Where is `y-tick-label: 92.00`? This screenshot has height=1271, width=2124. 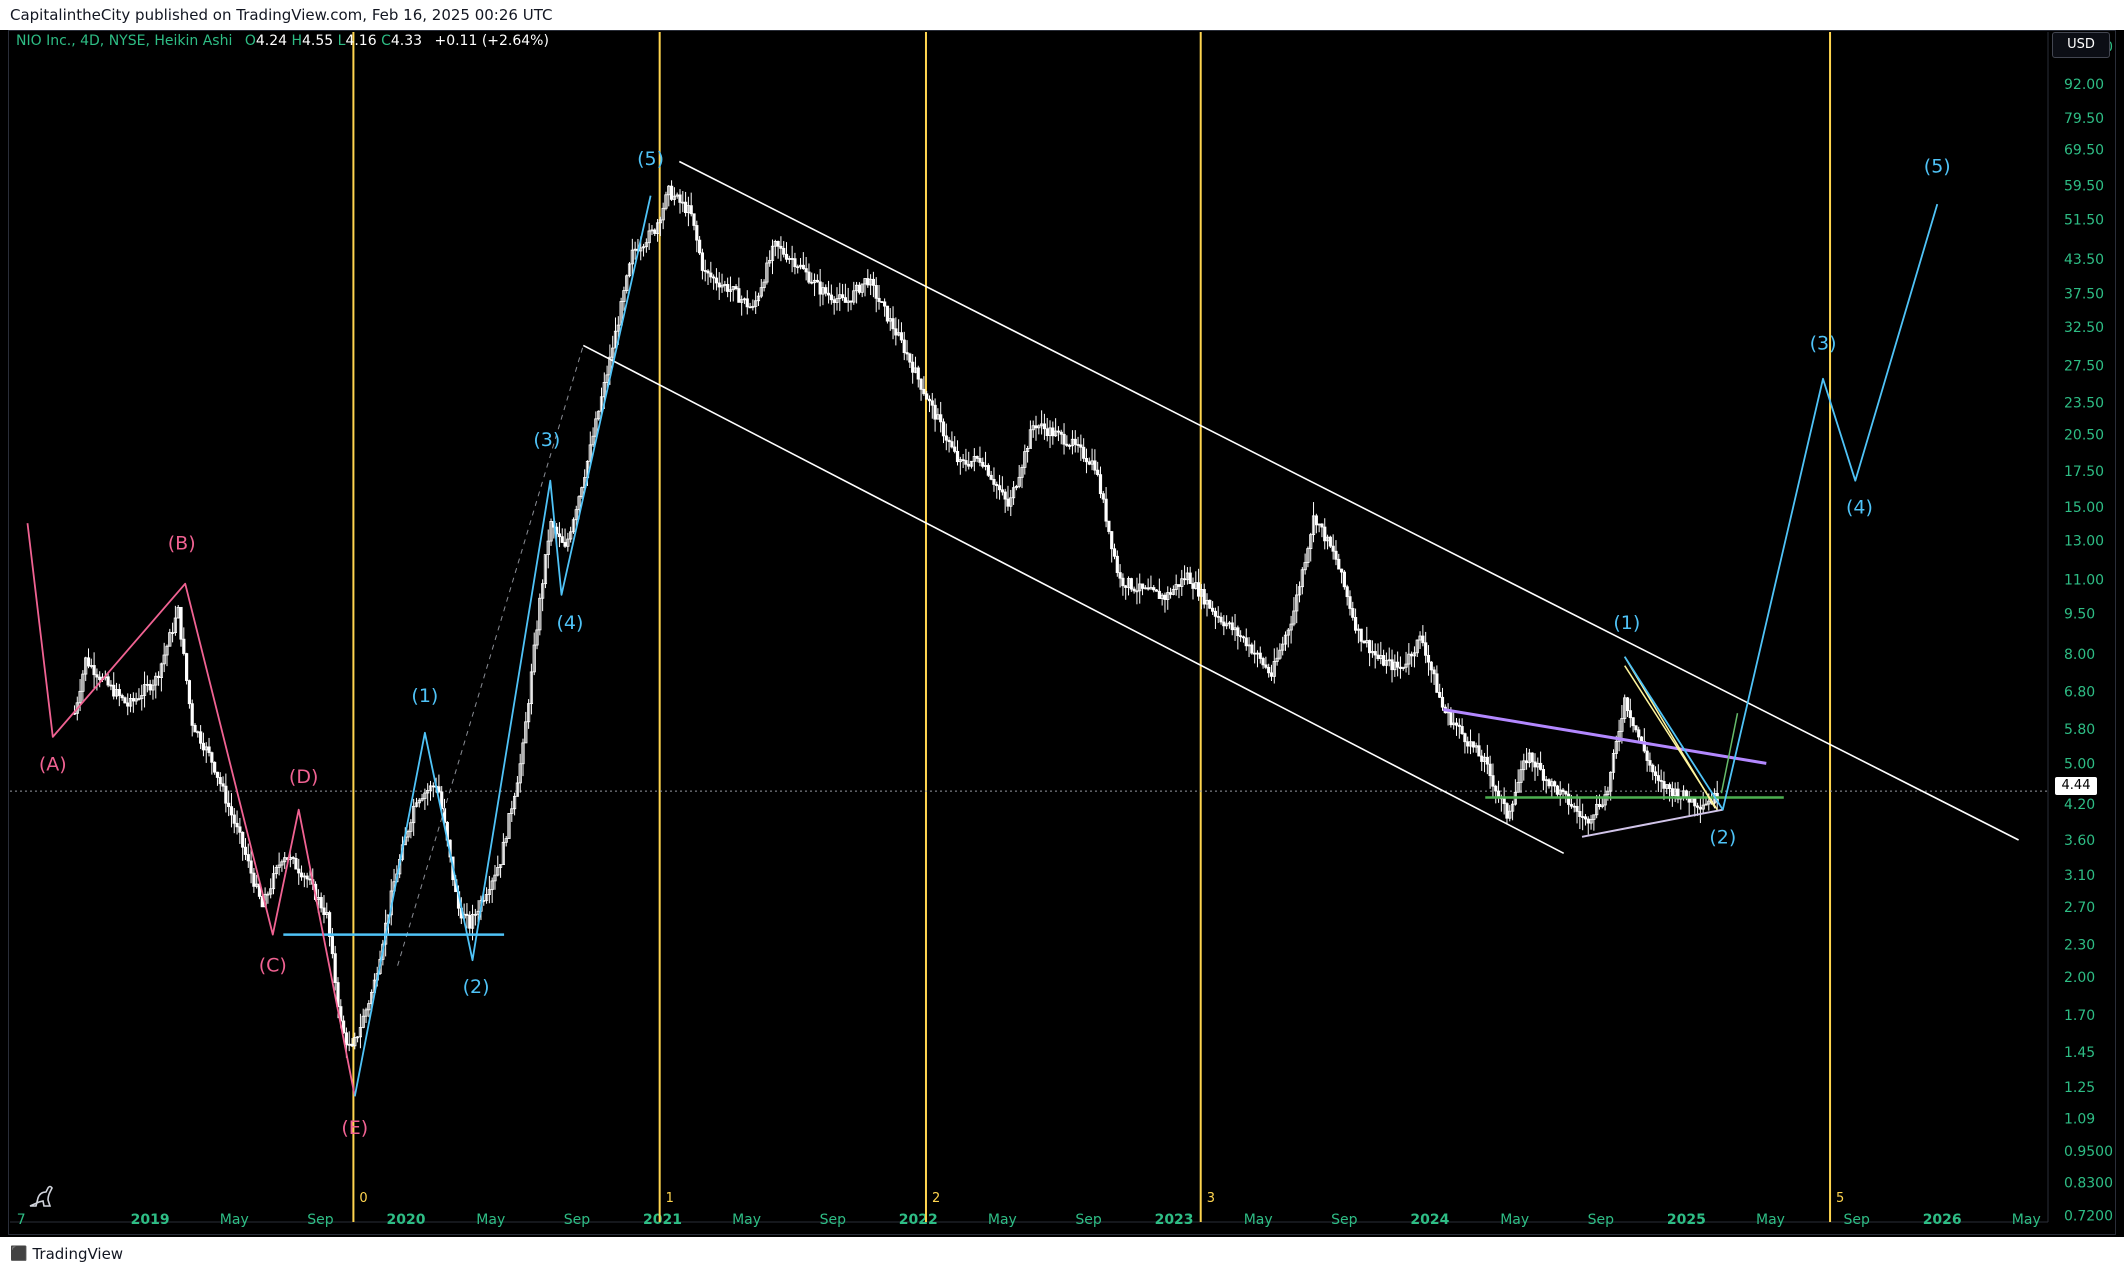
y-tick-label: 92.00 is located at coordinates (2084, 85).